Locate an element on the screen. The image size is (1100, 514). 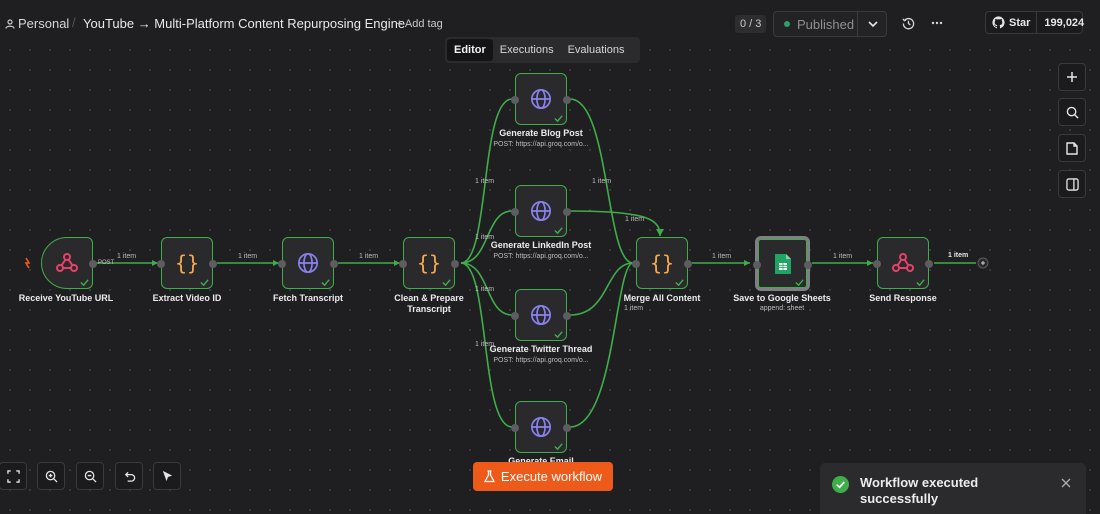
cursor-icon is located at coordinates (167, 475).